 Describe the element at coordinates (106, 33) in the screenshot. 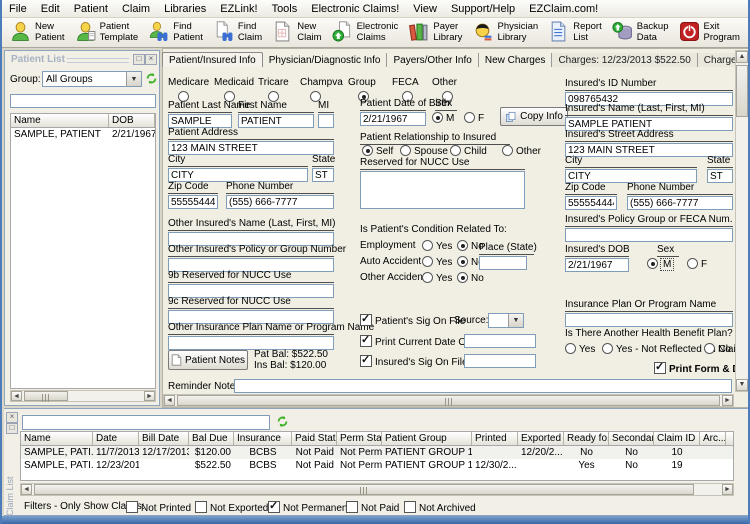

I see `patient-template-button: Patient Template` at that location.